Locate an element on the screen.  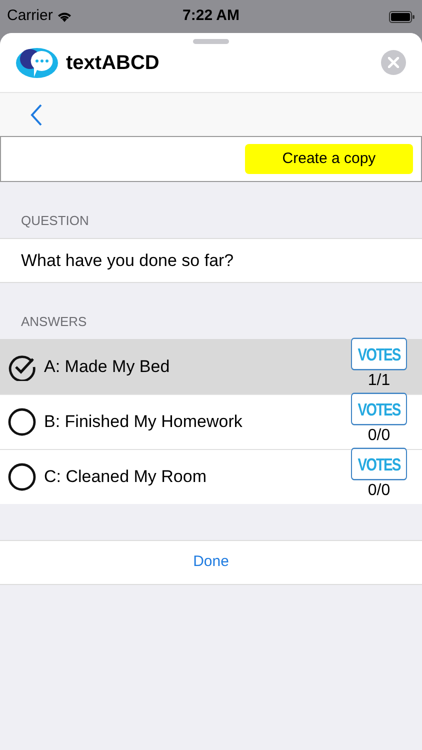
chat-bubbles-icon is located at coordinates (37, 62).